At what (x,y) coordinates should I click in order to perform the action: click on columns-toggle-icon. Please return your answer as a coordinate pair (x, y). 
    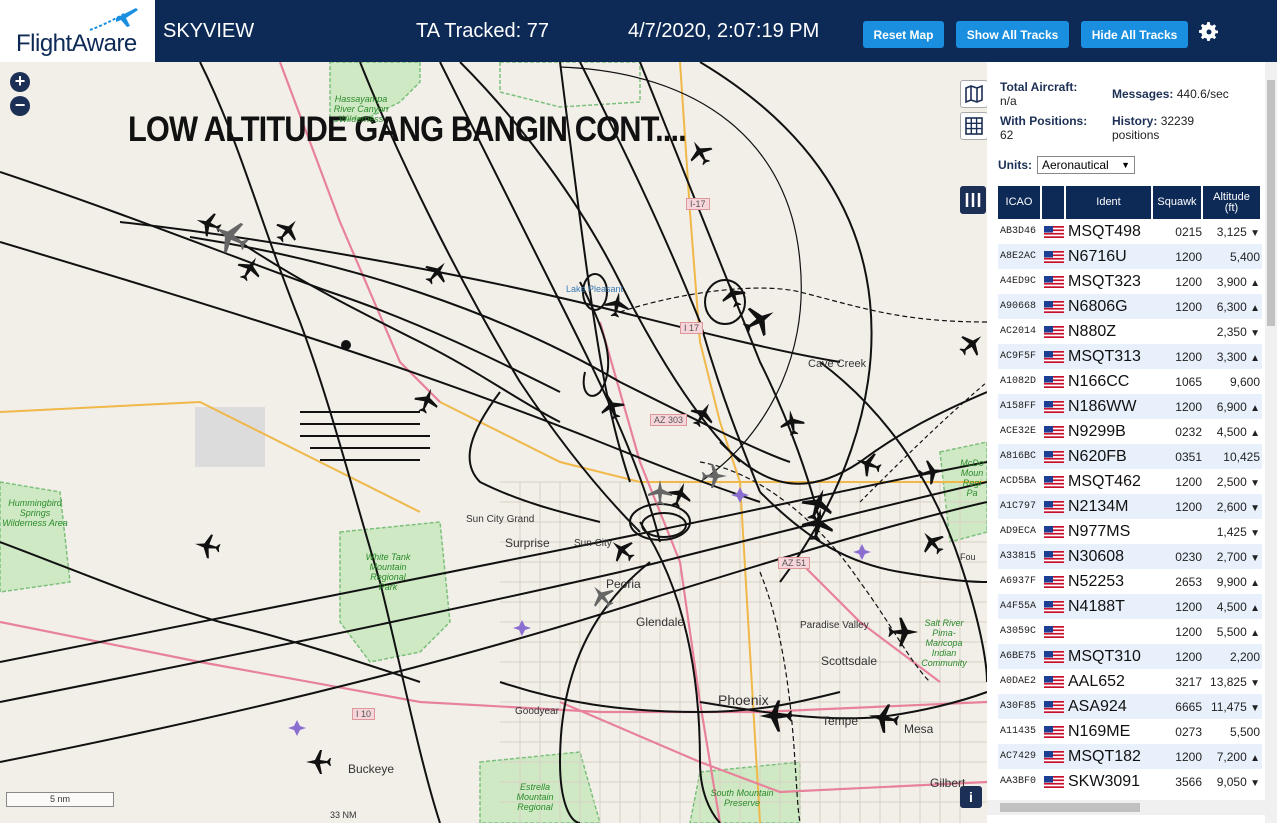
    Looking at the image, I should click on (973, 200).